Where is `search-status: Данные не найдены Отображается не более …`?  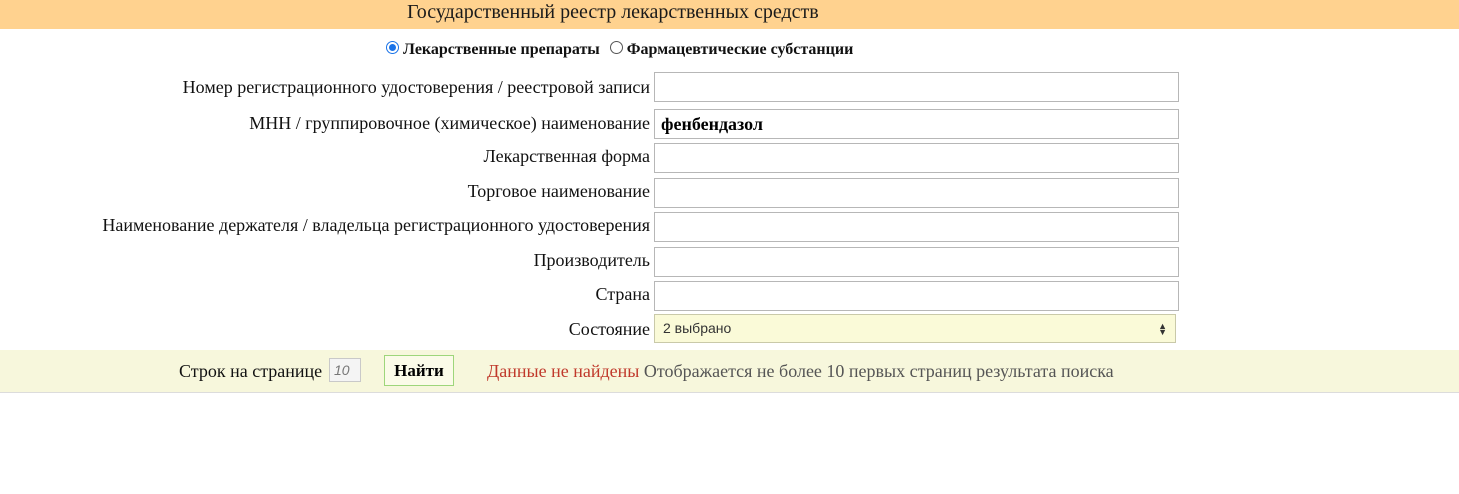
search-status: Данные не найдены Отображается не более … is located at coordinates (800, 371).